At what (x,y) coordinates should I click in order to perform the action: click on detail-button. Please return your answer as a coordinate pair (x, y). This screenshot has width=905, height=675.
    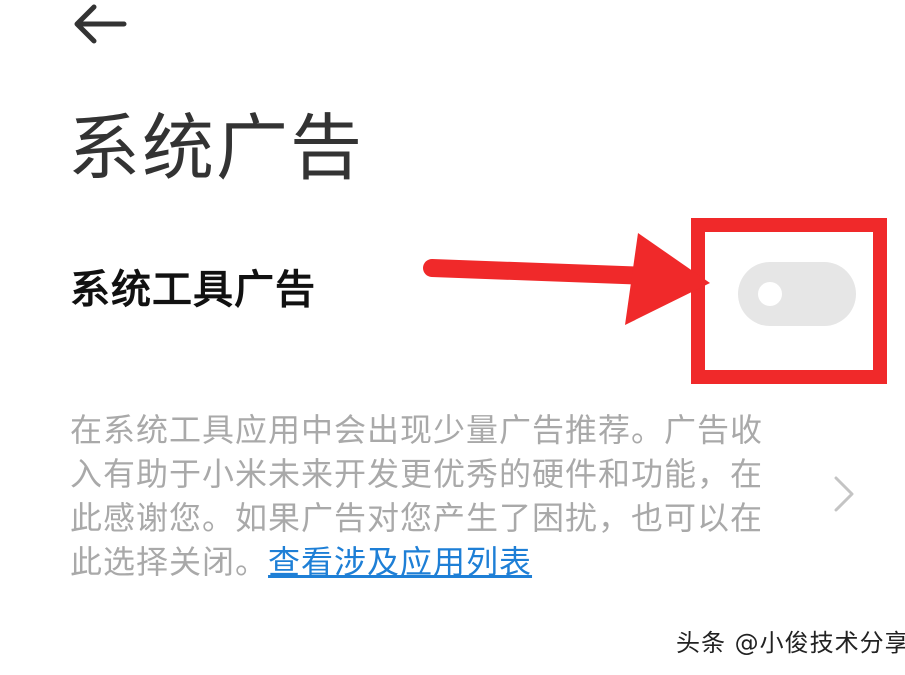
    Looking at the image, I should click on (844, 494).